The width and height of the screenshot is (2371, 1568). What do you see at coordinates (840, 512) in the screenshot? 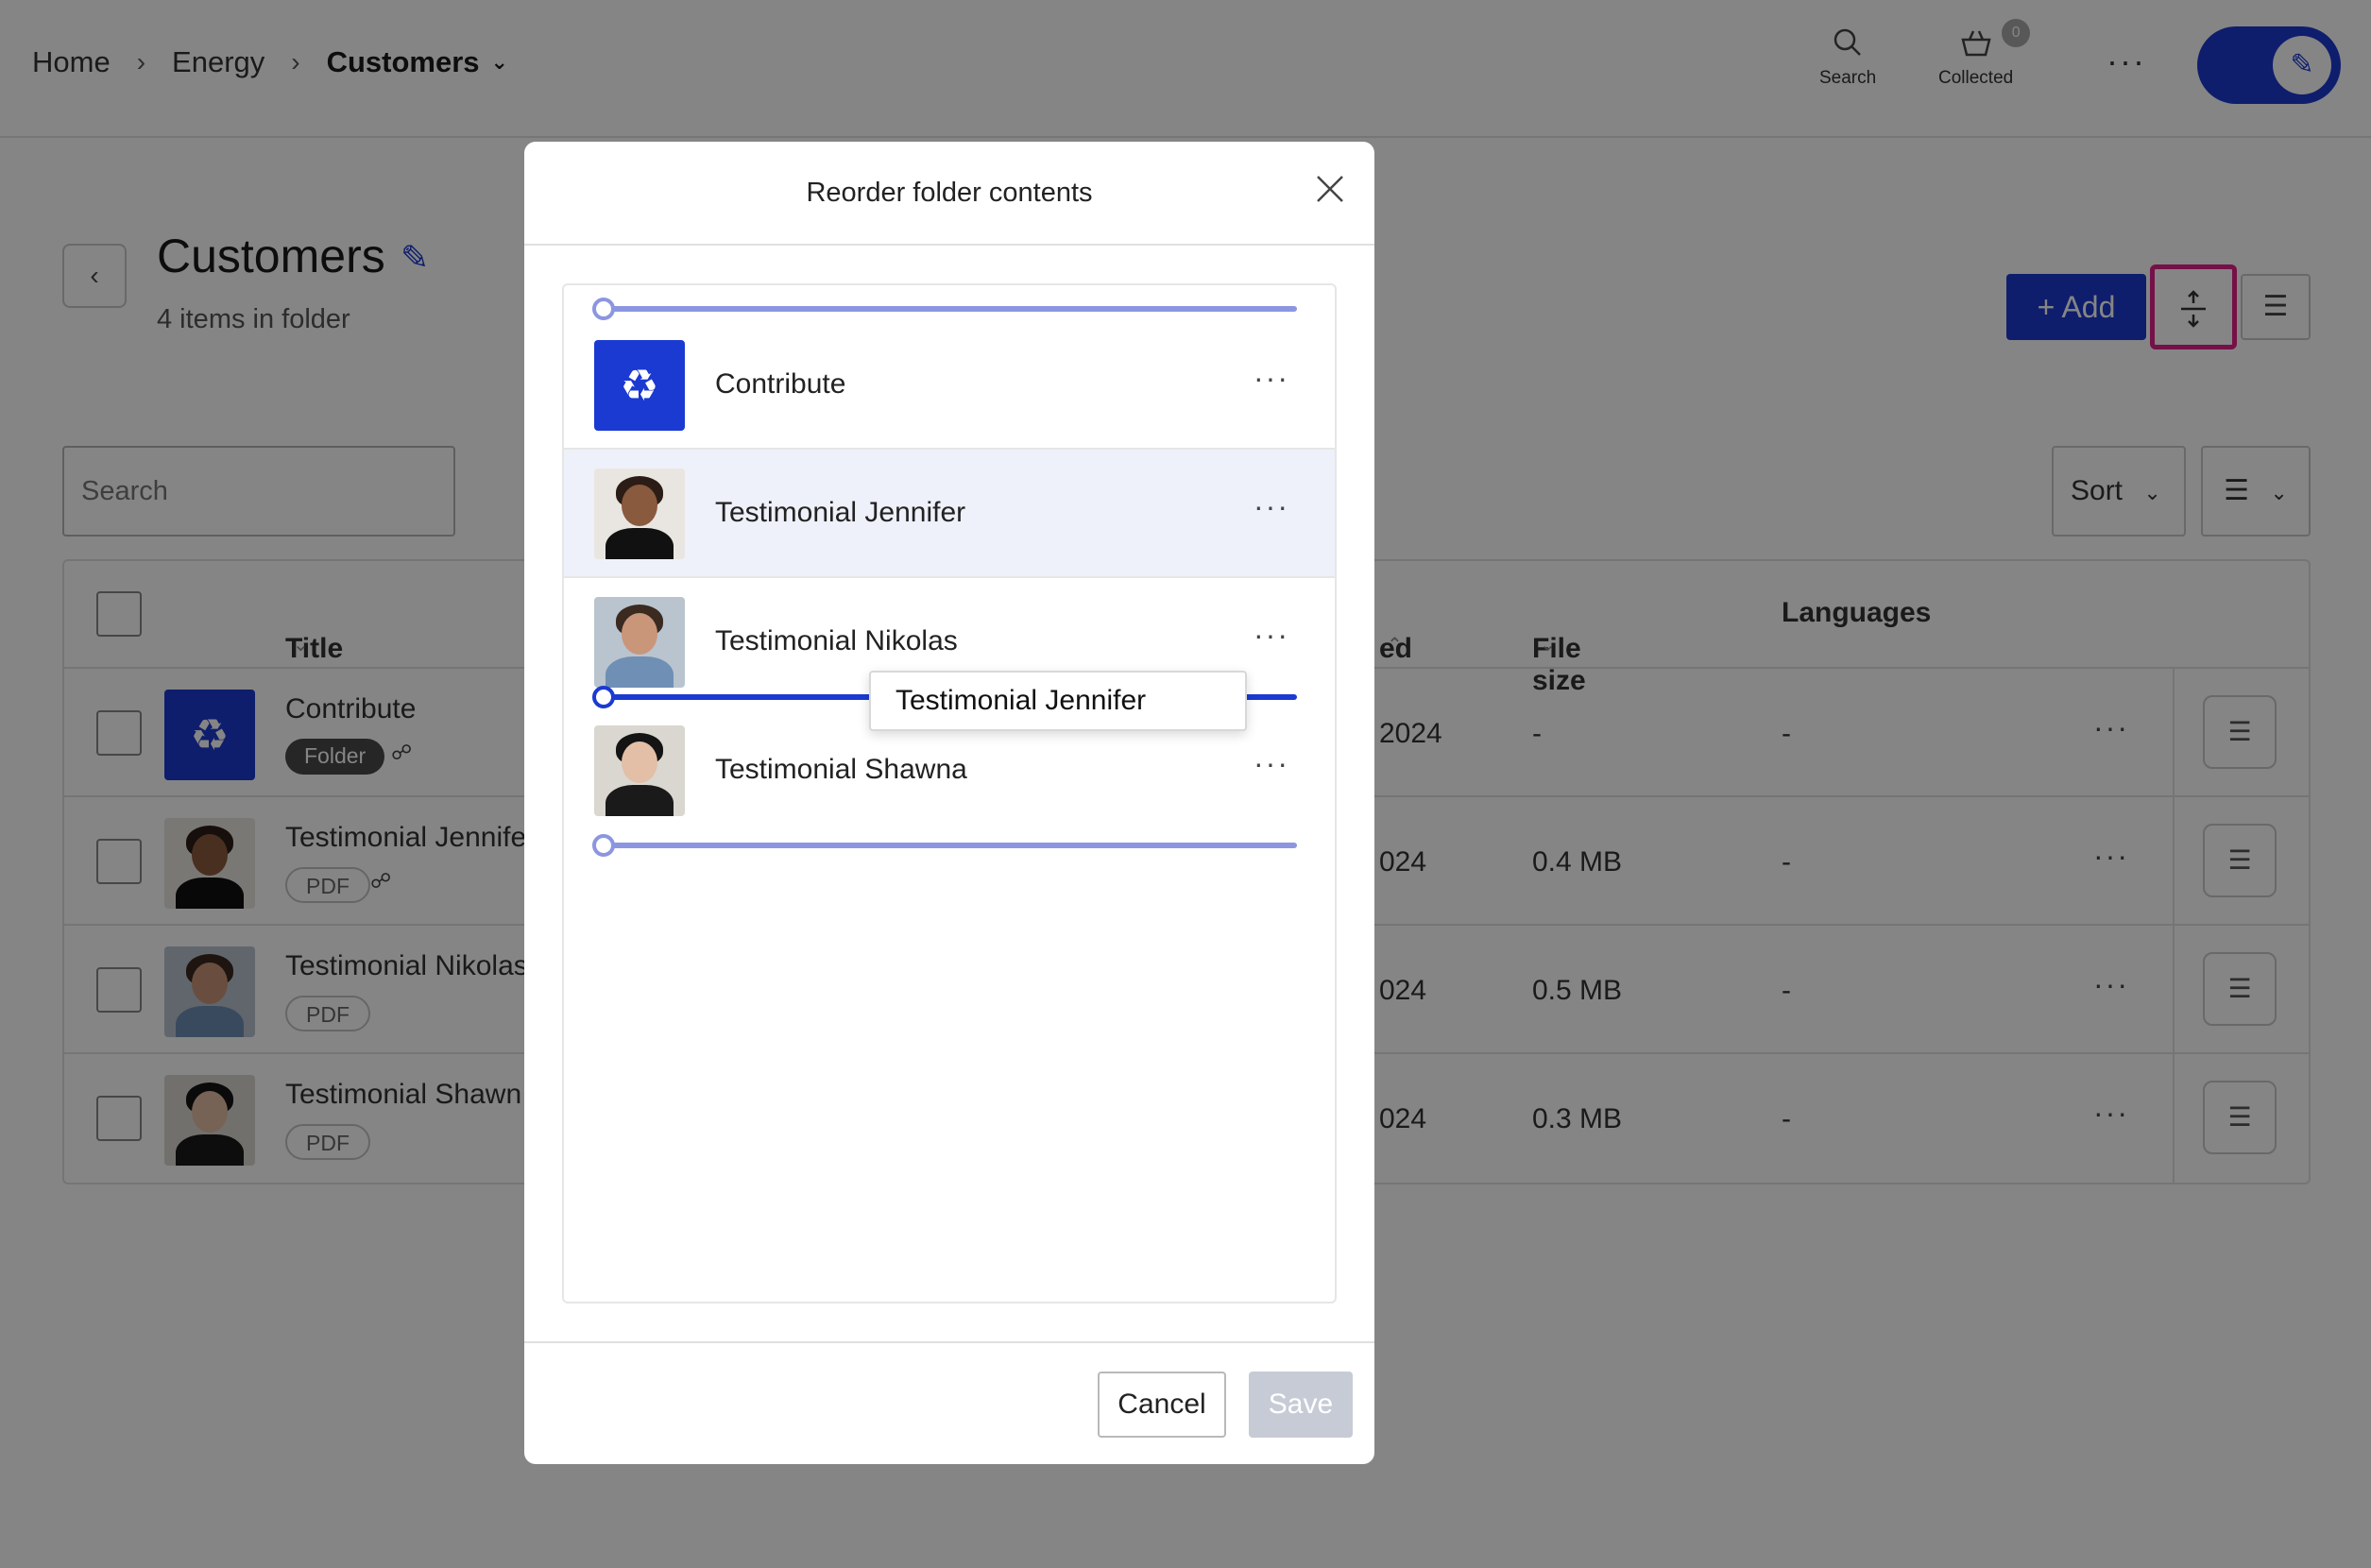
I see `list-item-label: Testimonial Jennifer` at bounding box center [840, 512].